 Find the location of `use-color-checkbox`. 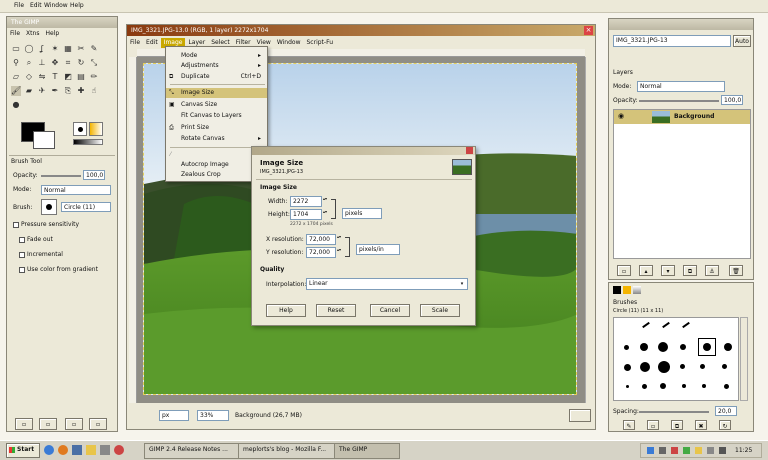

use-color-checkbox is located at coordinates (22, 270).